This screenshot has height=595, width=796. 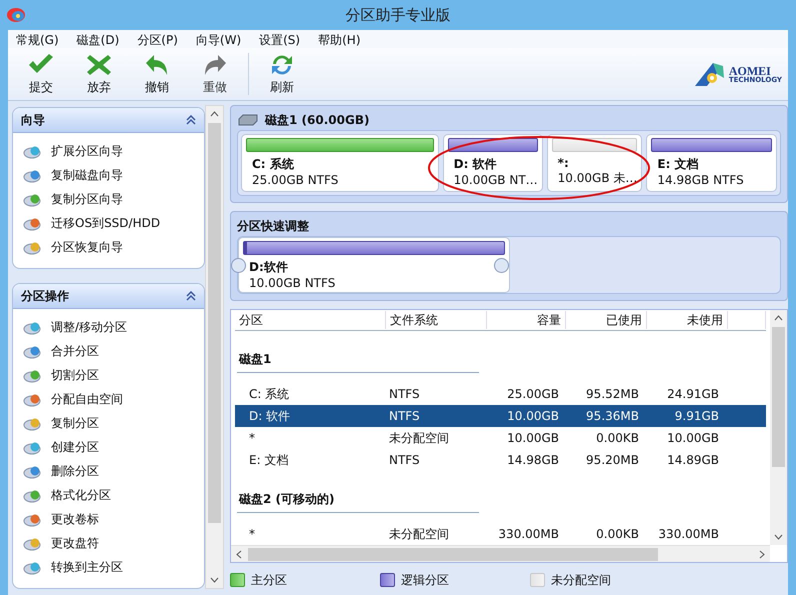 What do you see at coordinates (749, 70) in the screenshot?
I see `logo-name: AOMEI` at bounding box center [749, 70].